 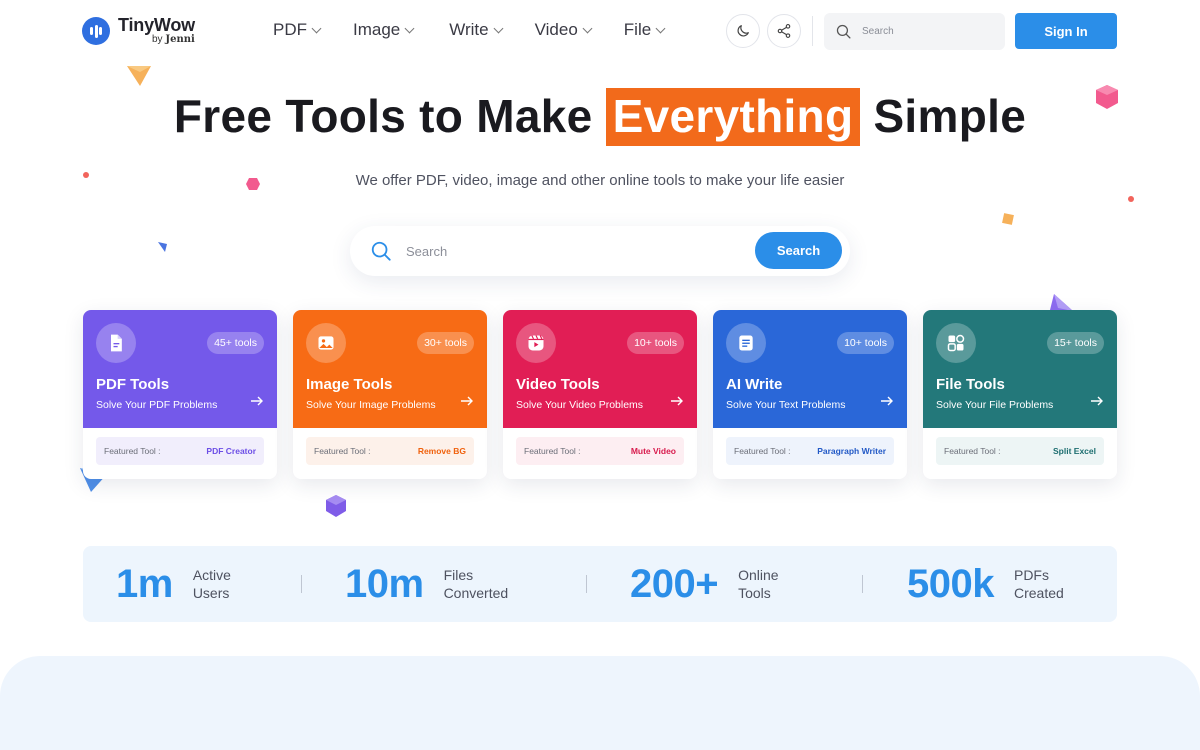 What do you see at coordinates (950, 583) in the screenshot?
I see `stat-value: 500k` at bounding box center [950, 583].